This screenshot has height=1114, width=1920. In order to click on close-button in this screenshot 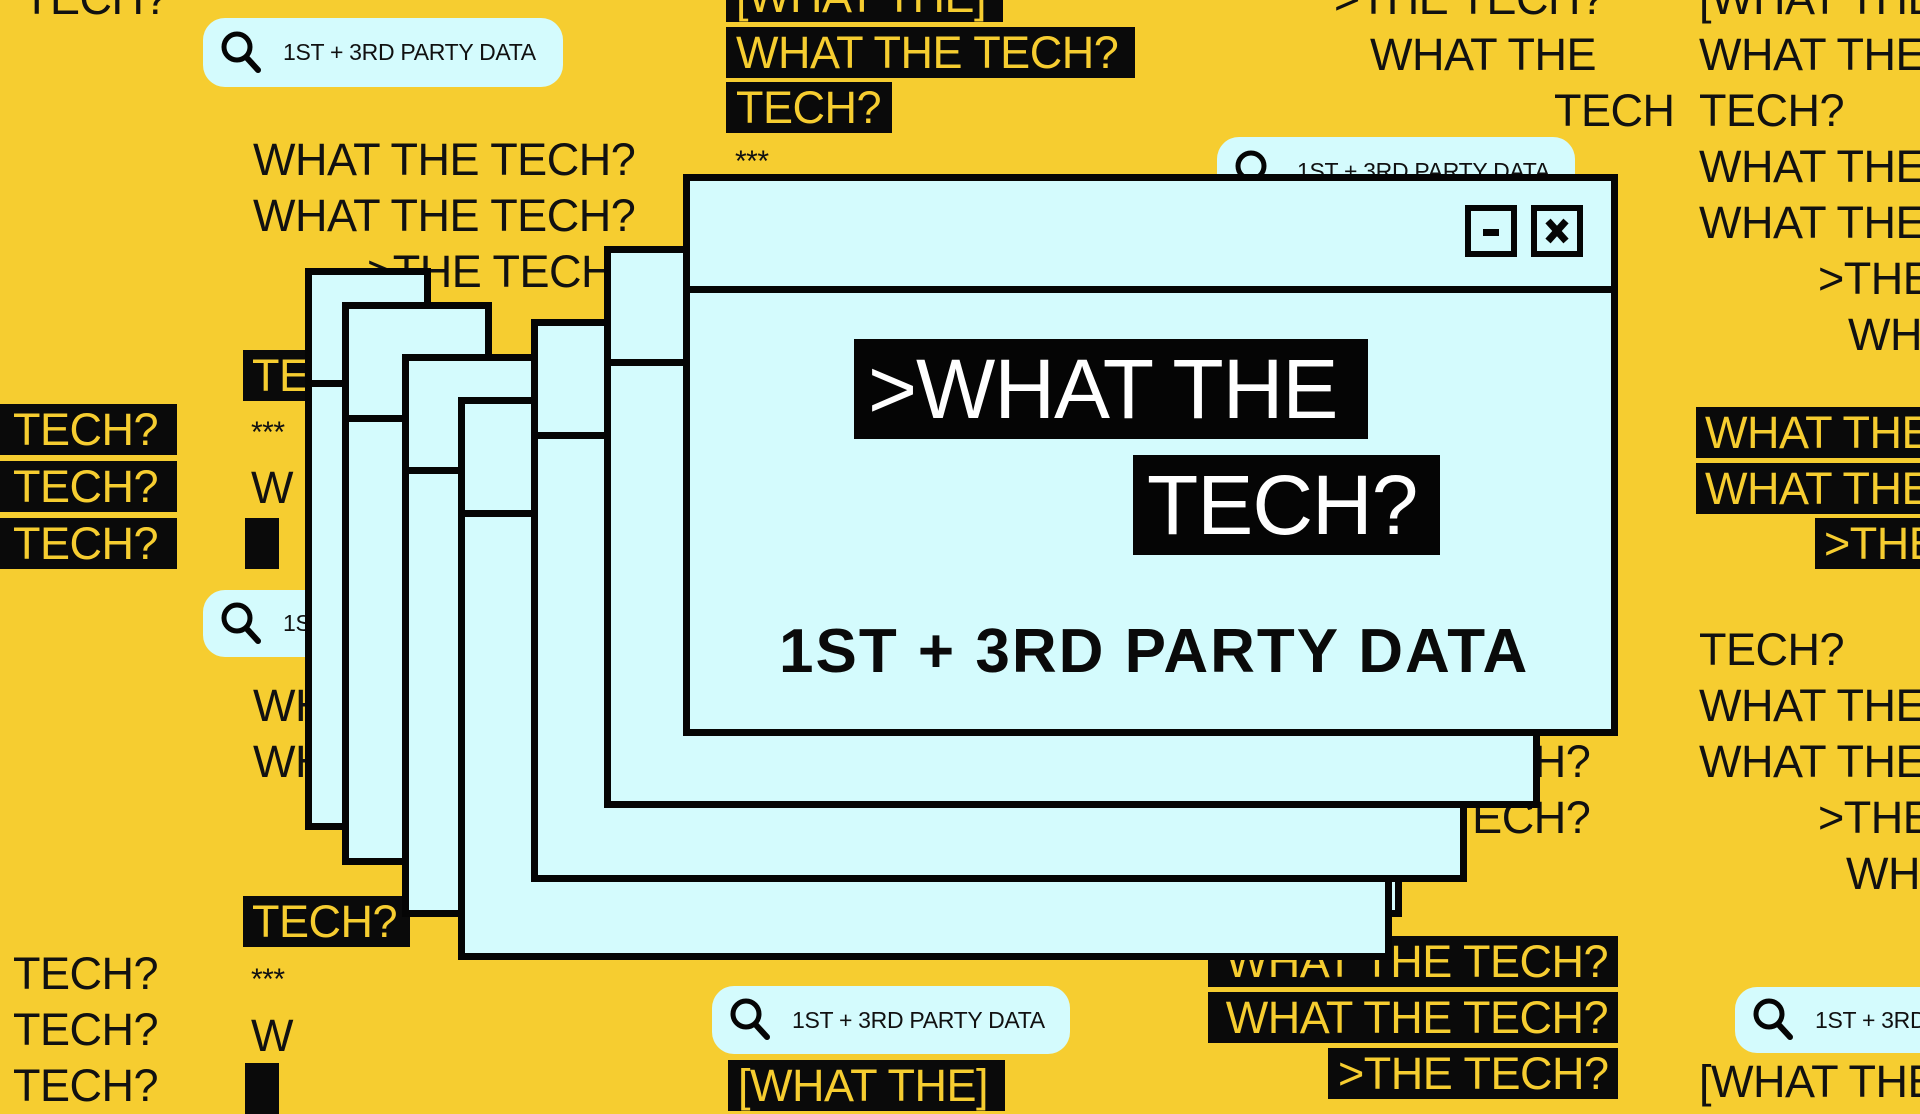, I will do `click(1557, 231)`.